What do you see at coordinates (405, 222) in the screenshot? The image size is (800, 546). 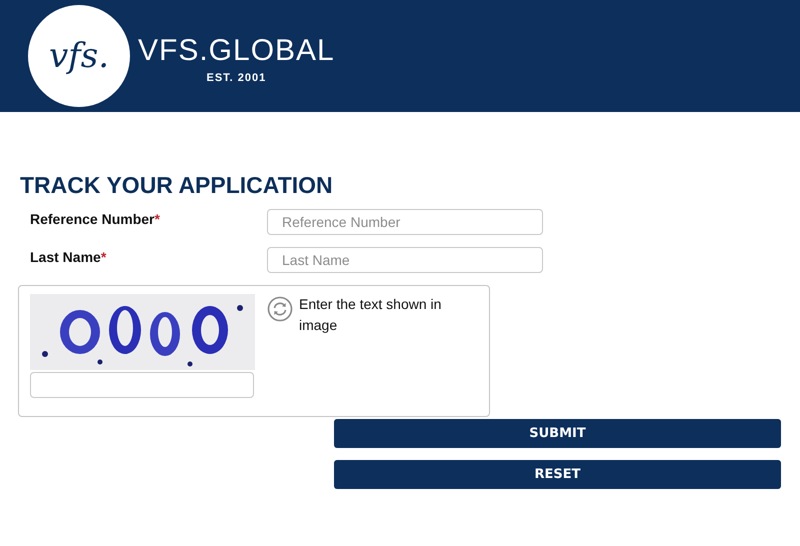 I see `text-input-field: Reference Number` at bounding box center [405, 222].